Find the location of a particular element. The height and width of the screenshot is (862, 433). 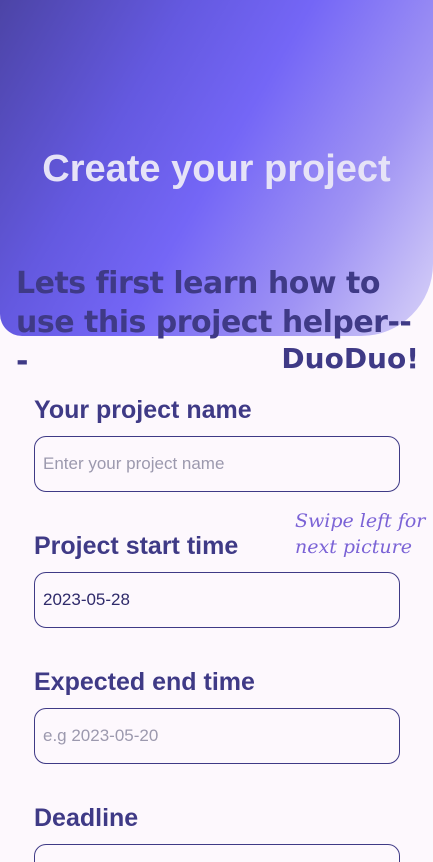

project-name-label: Your project name is located at coordinates (143, 410).